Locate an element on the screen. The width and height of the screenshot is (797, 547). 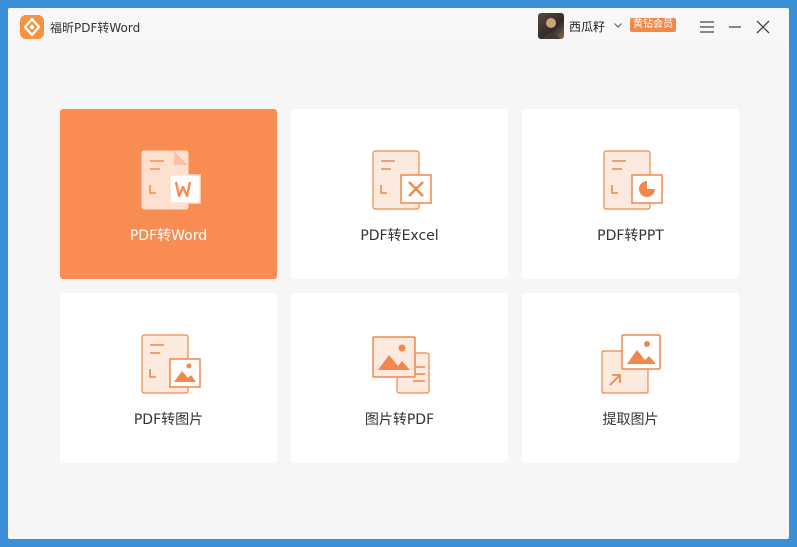
extract-image-icon is located at coordinates (631, 364).